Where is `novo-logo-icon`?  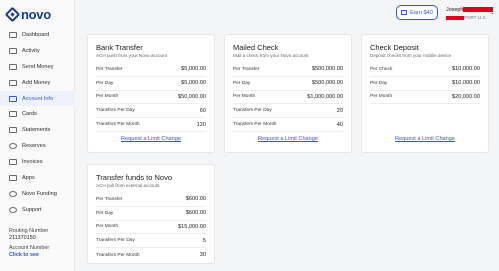 novo-logo-icon is located at coordinates (12, 14).